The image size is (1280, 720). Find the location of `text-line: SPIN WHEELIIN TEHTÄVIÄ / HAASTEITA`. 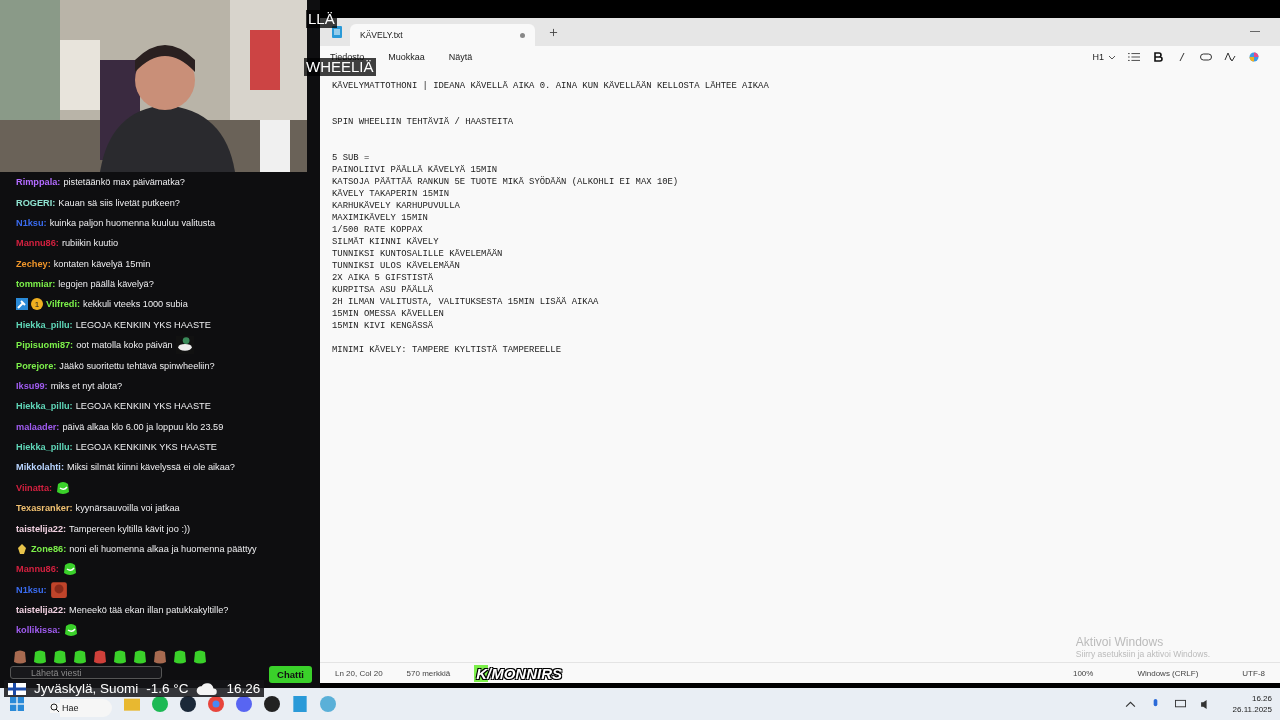

text-line: SPIN WHEELIIN TEHTÄVIÄ / HAASTEITA is located at coordinates (423, 122).